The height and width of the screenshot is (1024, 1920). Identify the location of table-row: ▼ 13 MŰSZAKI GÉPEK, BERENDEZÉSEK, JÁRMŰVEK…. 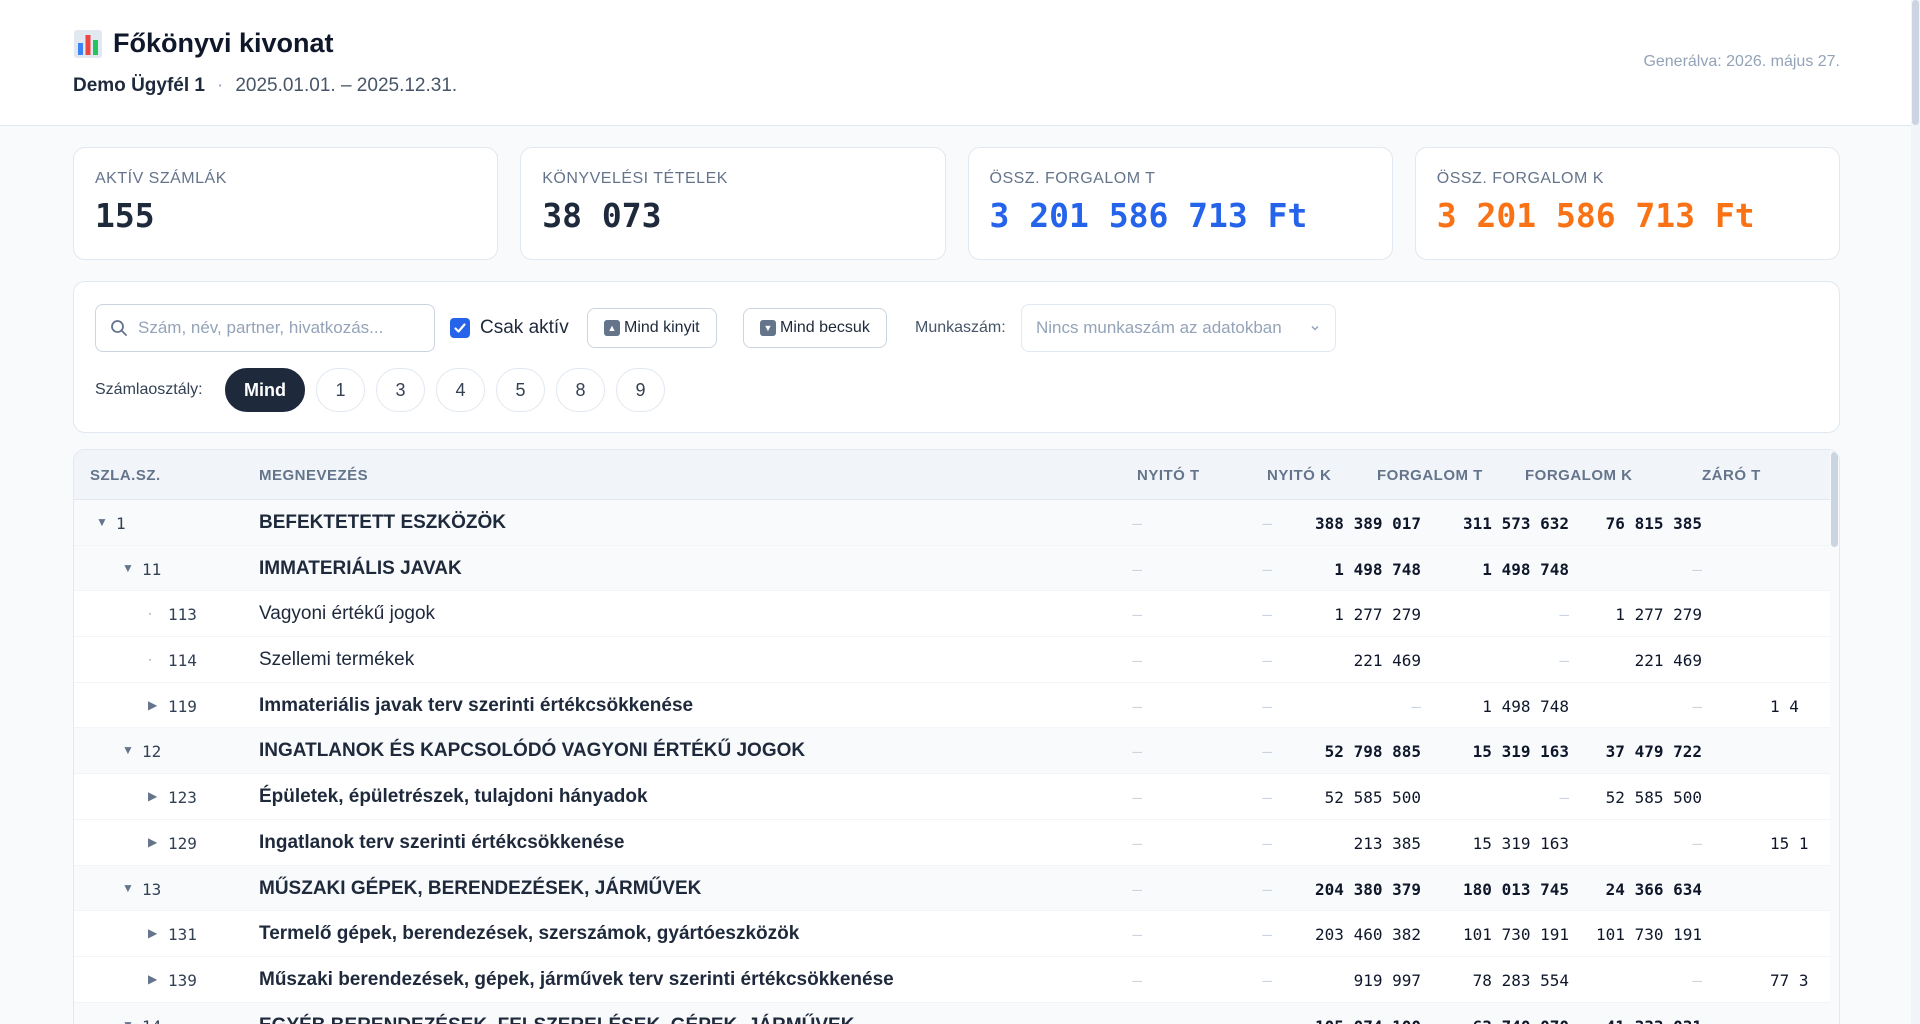
(956, 888).